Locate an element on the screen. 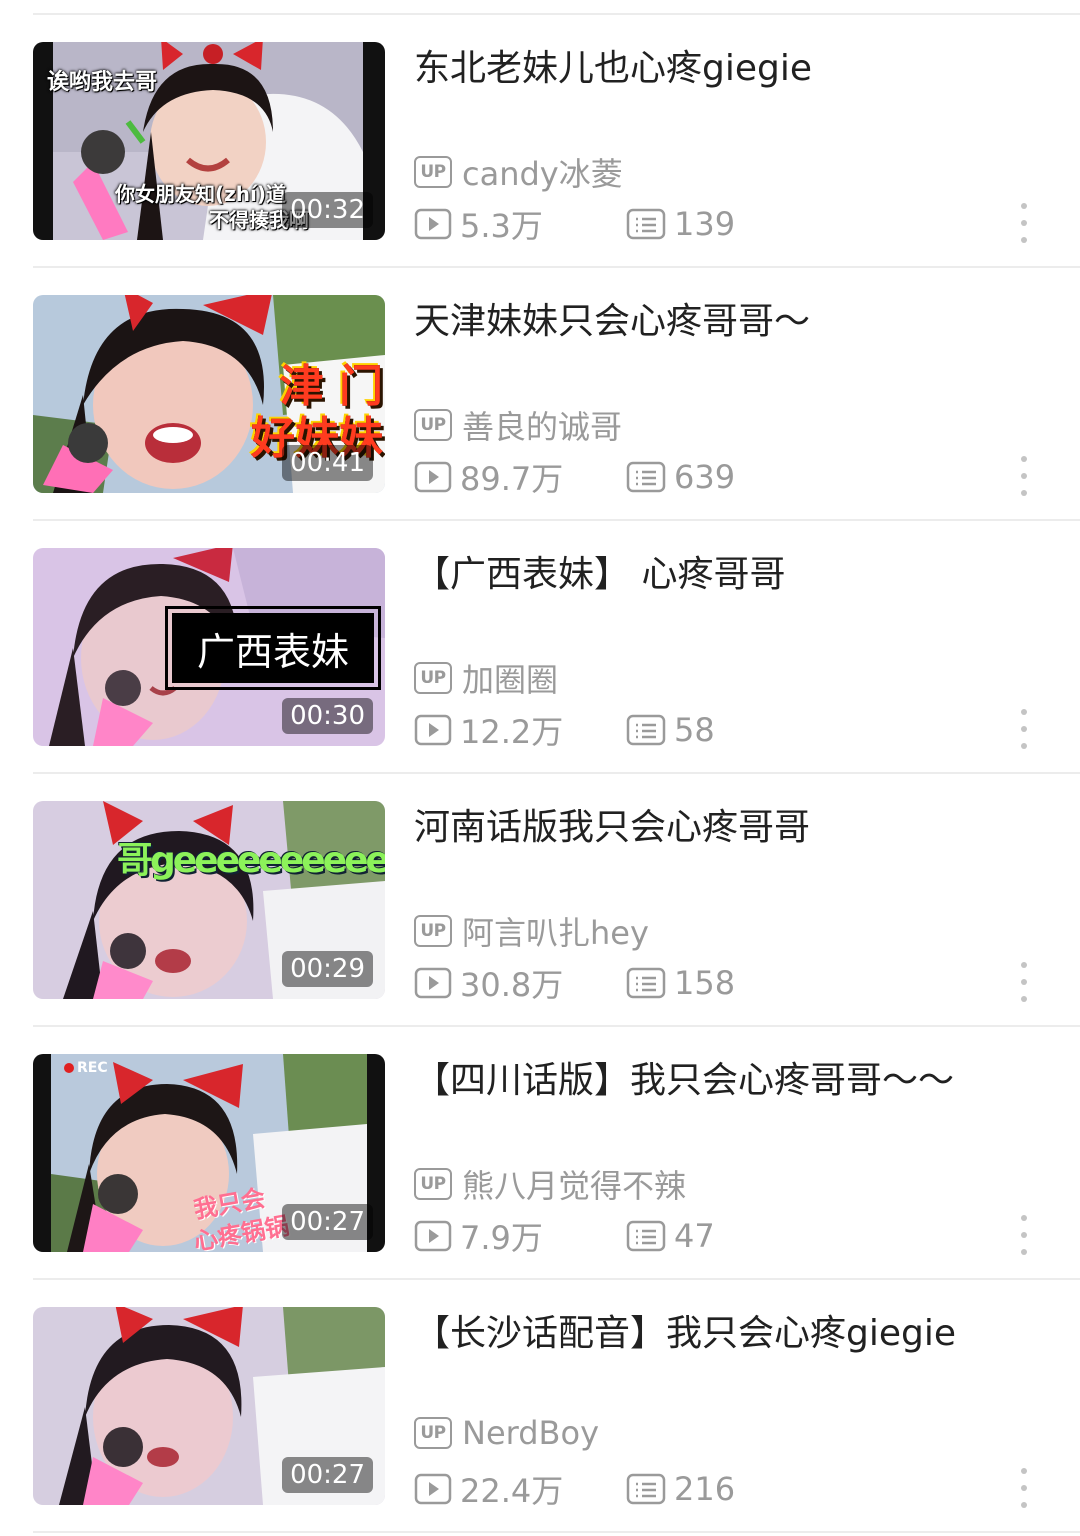  comment-count: 639 is located at coordinates (680, 477).